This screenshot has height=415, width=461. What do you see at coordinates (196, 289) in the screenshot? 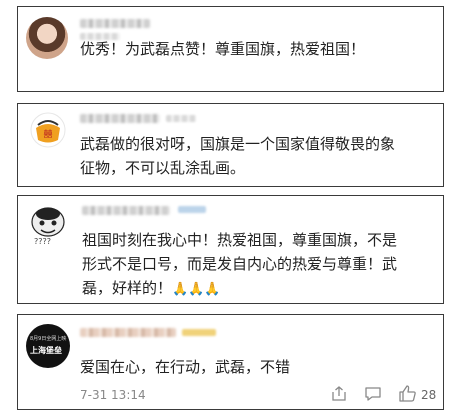
I see `pray-emoji: 🙏🙏🙏` at bounding box center [196, 289].